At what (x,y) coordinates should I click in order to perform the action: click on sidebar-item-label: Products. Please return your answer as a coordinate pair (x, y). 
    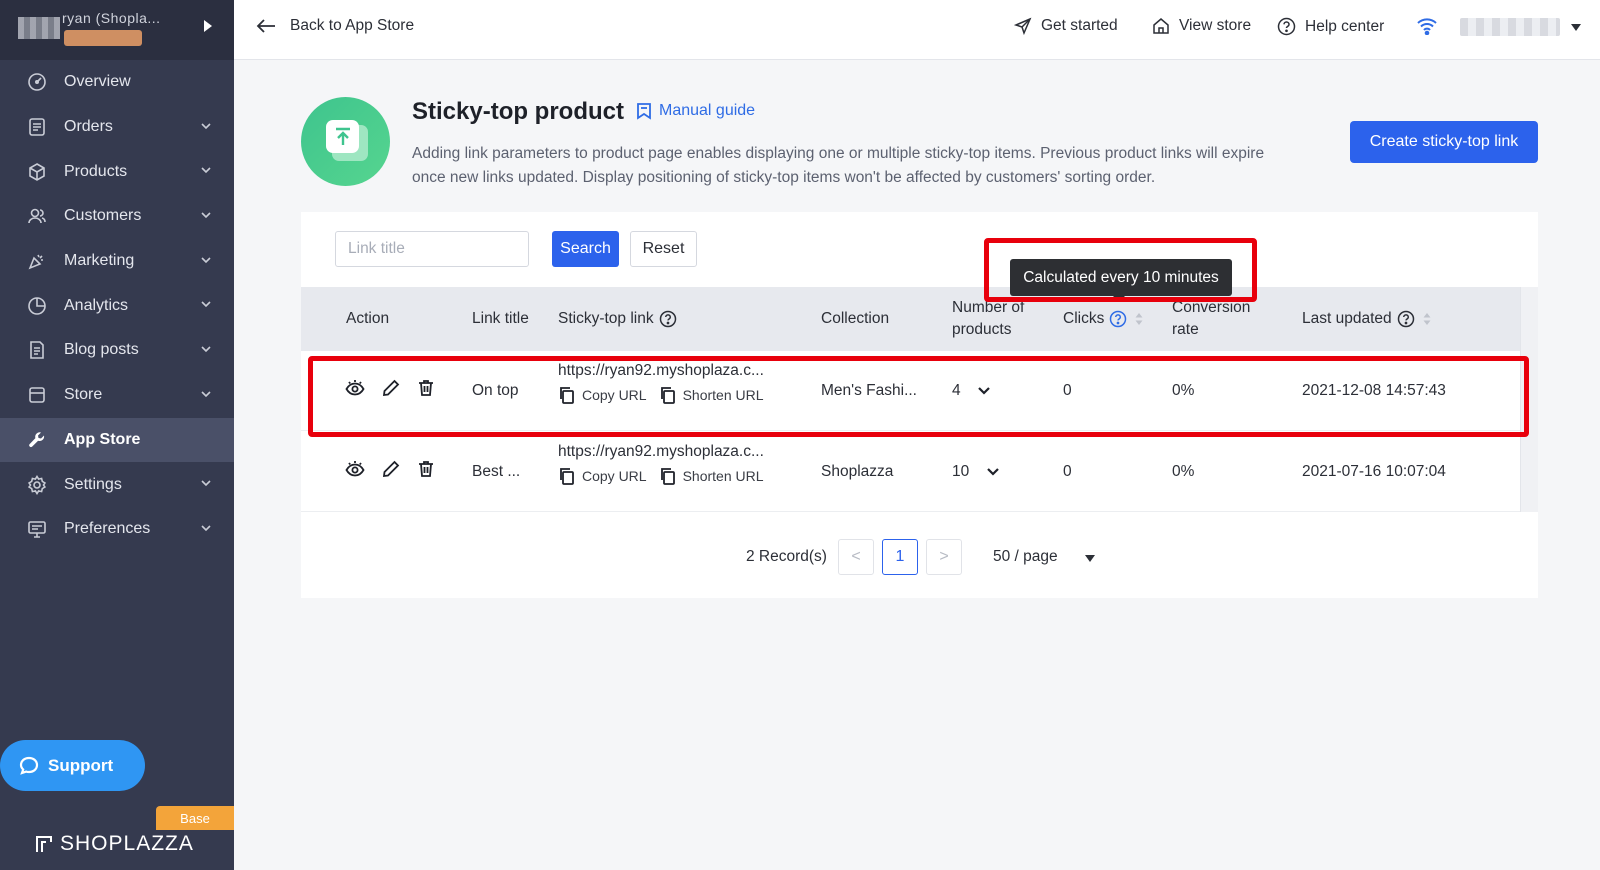
    Looking at the image, I should click on (96, 171).